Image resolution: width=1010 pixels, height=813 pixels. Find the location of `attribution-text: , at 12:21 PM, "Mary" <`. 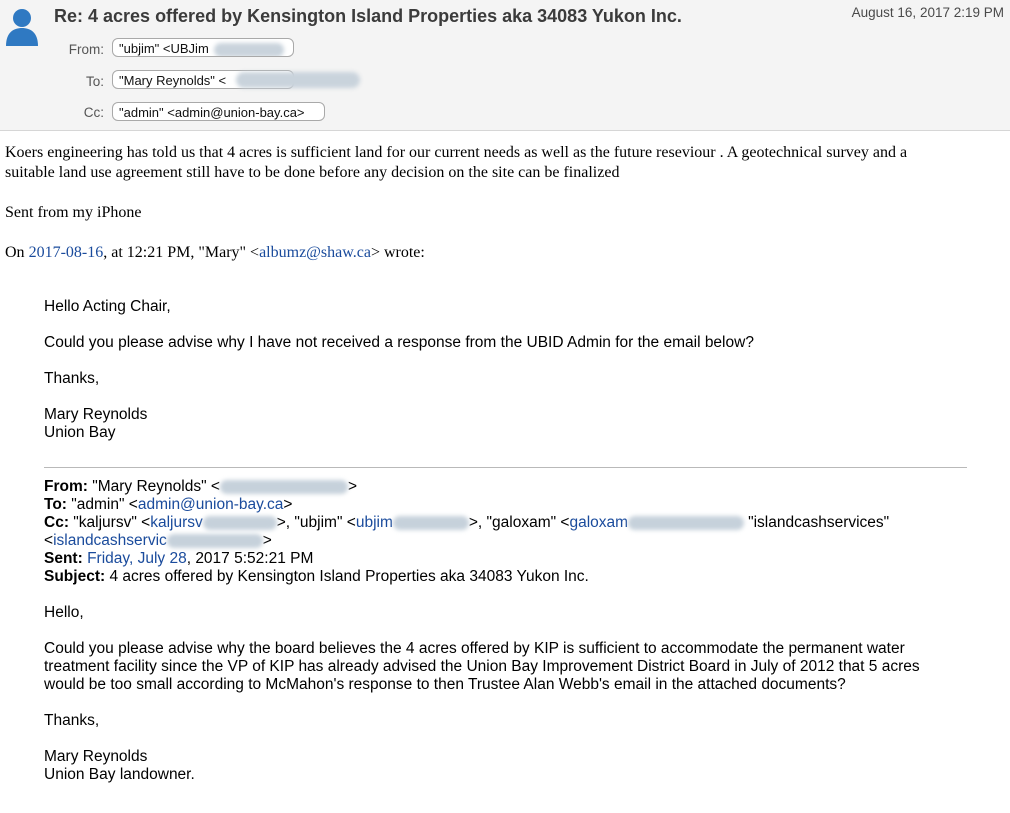

attribution-text: , at 12:21 PM, "Mary" < is located at coordinates (181, 252).